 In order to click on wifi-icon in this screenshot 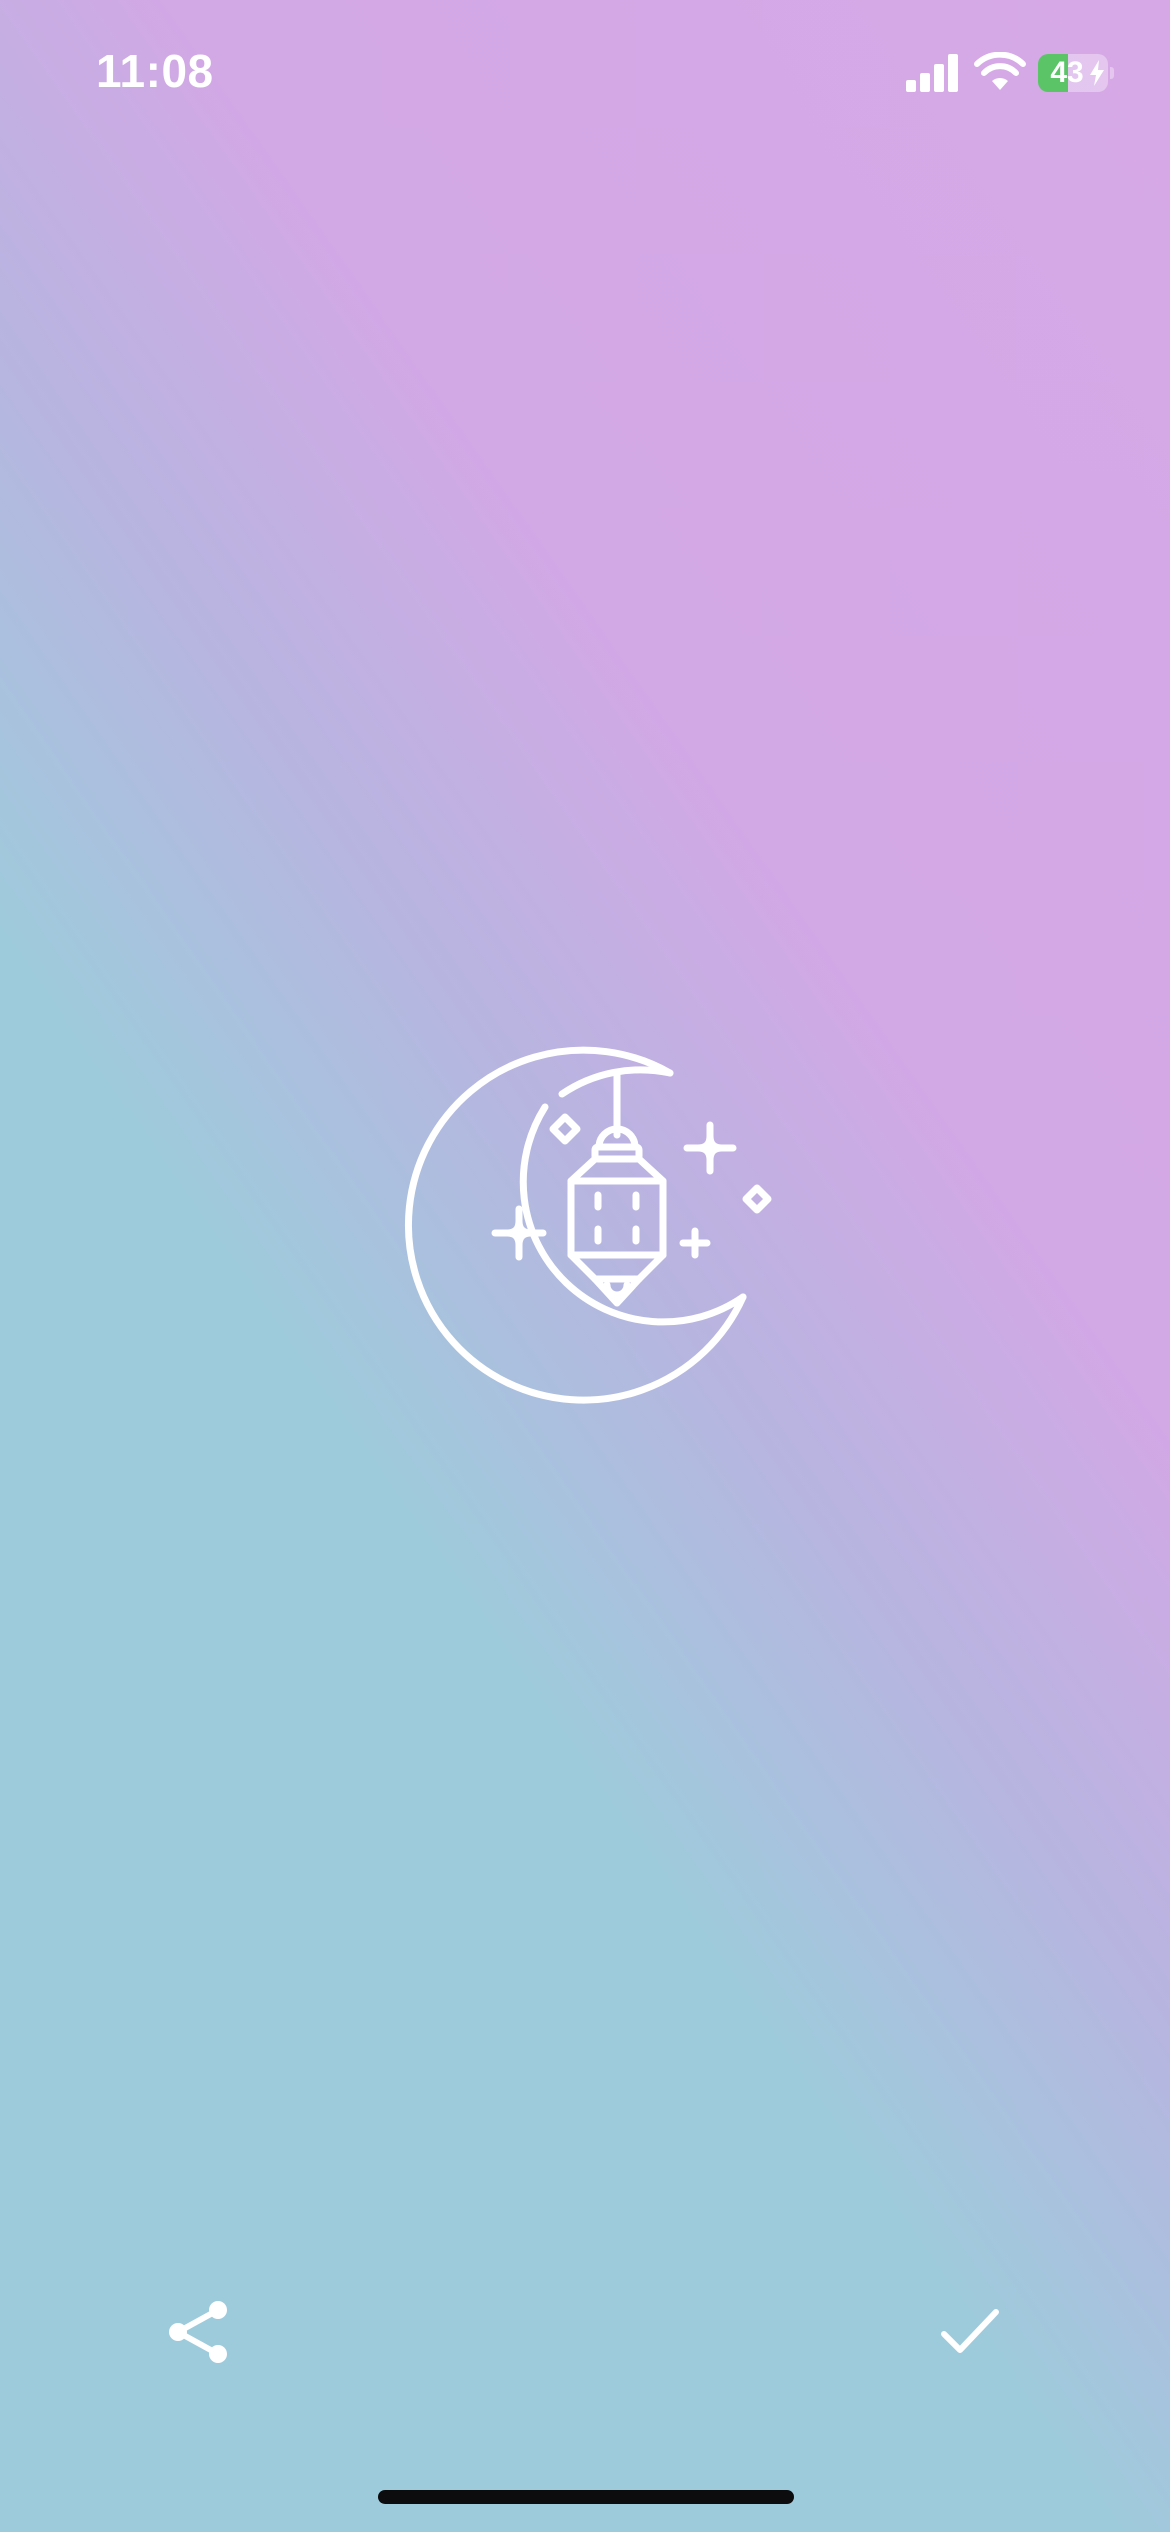, I will do `click(1000, 71)`.